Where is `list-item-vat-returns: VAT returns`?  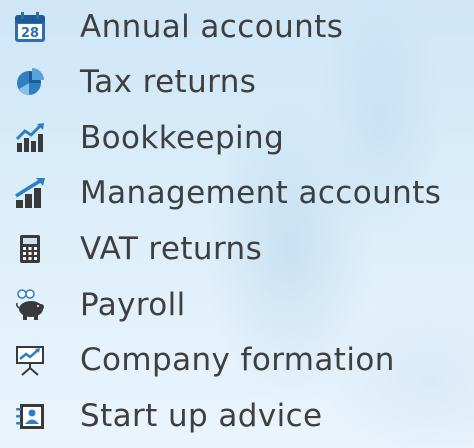
list-item-vat-returns: VAT returns is located at coordinates (237, 249).